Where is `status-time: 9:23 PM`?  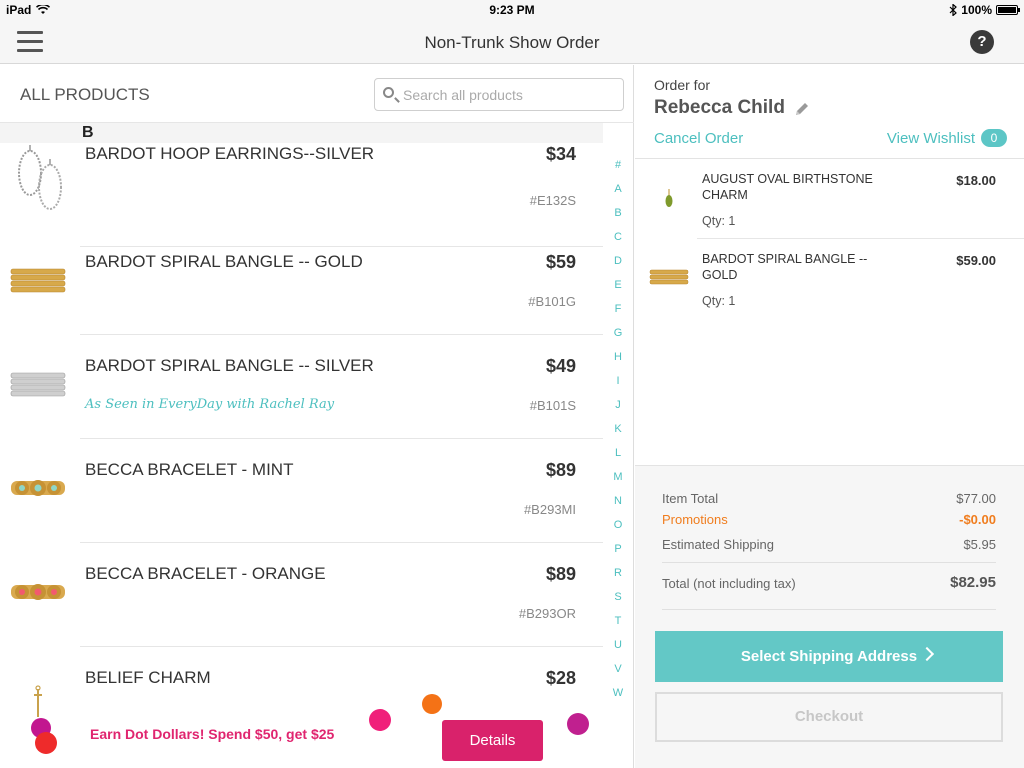
status-time: 9:23 PM is located at coordinates (512, 10).